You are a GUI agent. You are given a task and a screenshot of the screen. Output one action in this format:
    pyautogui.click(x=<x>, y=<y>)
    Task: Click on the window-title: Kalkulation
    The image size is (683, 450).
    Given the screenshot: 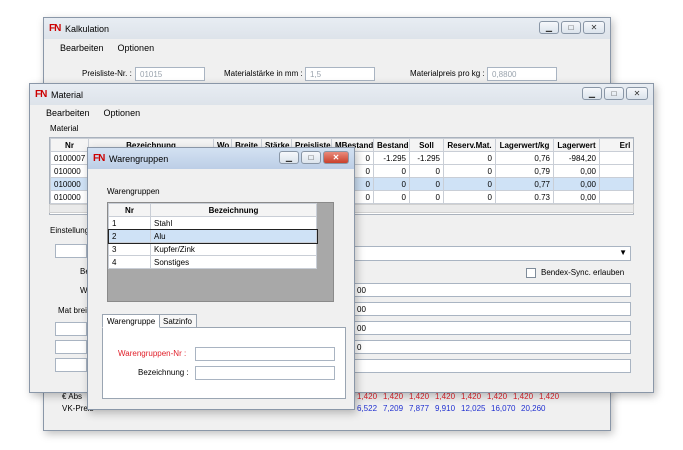 What is the action you would take?
    pyautogui.click(x=87, y=28)
    